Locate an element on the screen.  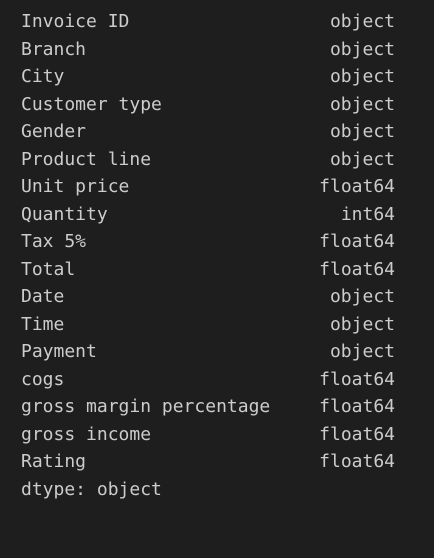
column-name: Branch is located at coordinates (54, 49).